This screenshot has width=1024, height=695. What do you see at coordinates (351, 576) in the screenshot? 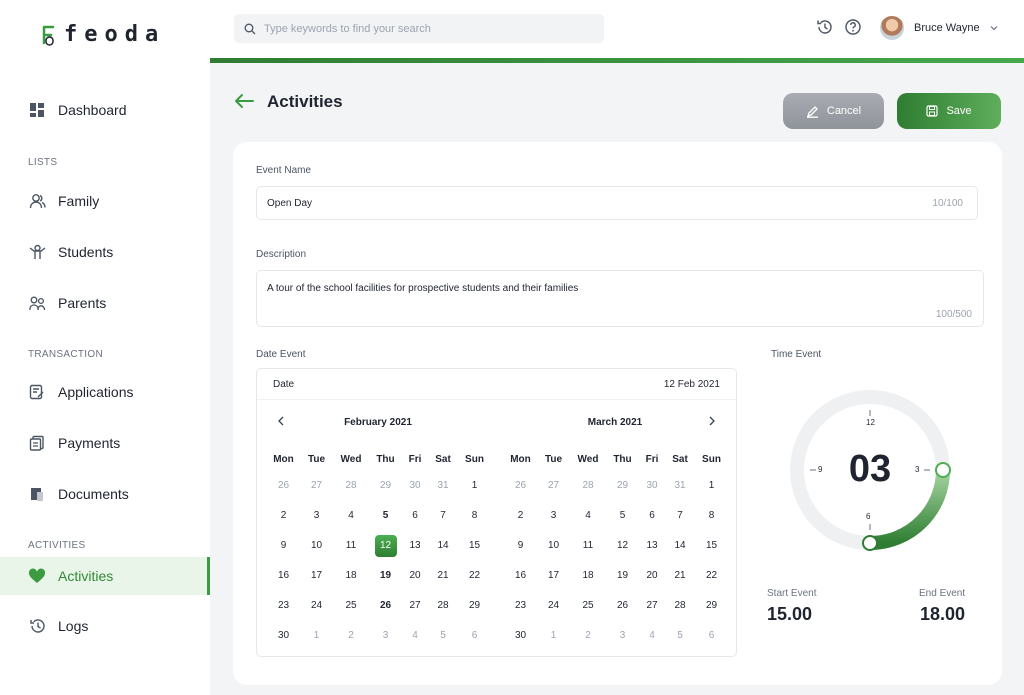
I see `calendar-day: 18` at bounding box center [351, 576].